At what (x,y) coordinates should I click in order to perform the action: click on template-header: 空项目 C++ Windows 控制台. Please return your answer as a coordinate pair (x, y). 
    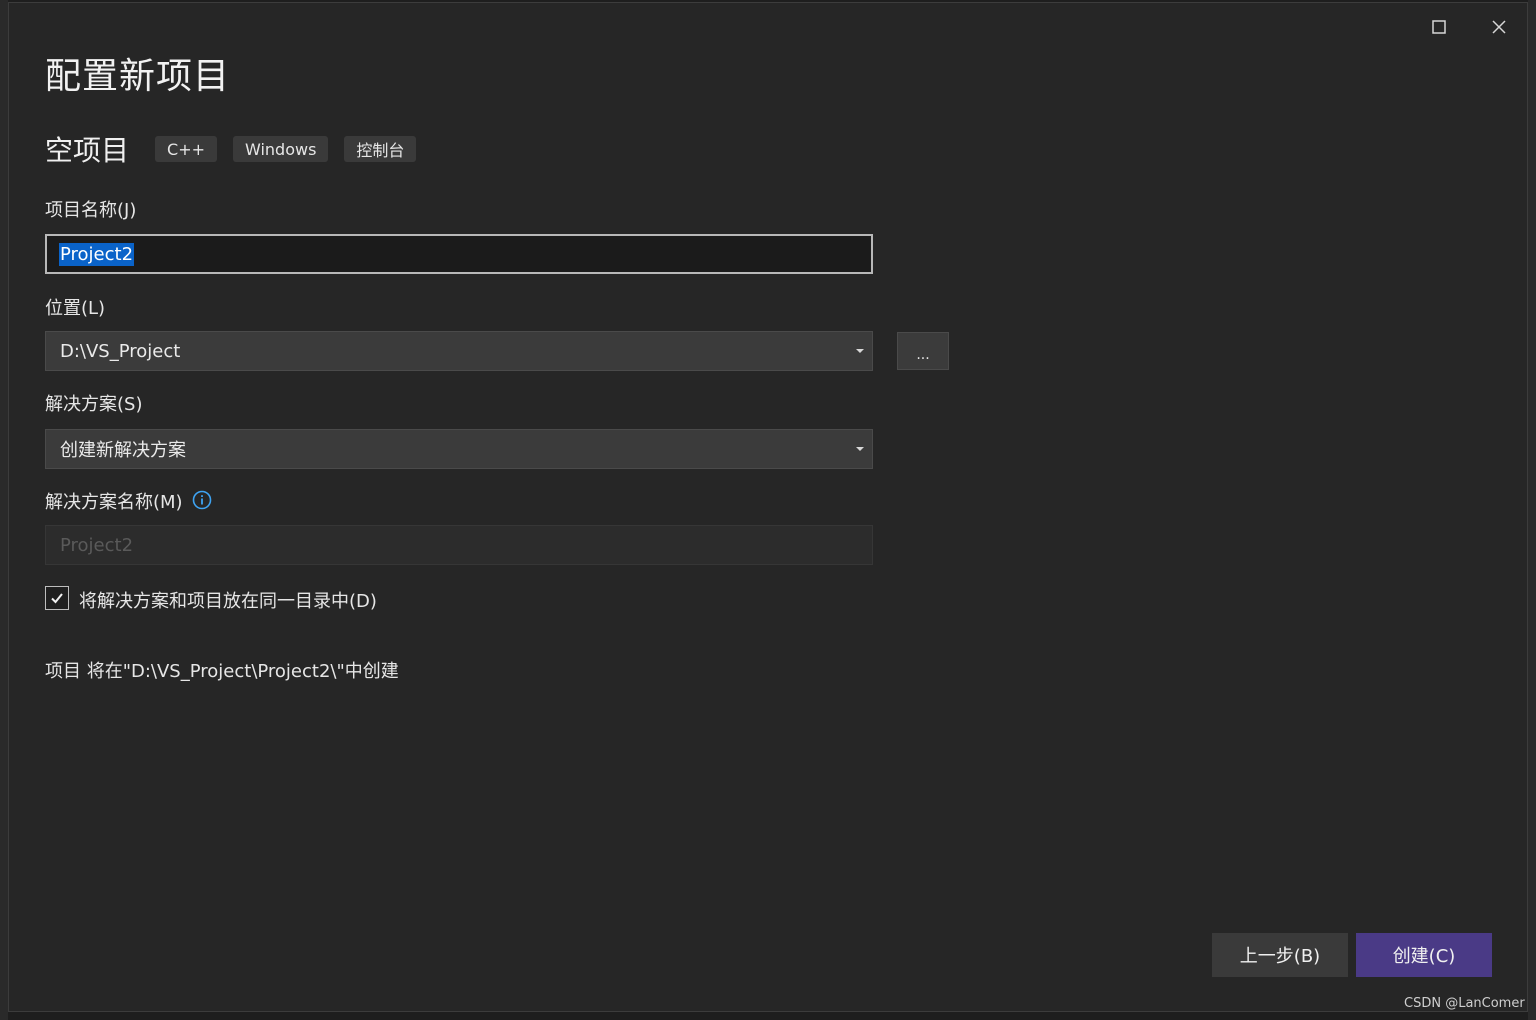
    Looking at the image, I should click on (238, 149).